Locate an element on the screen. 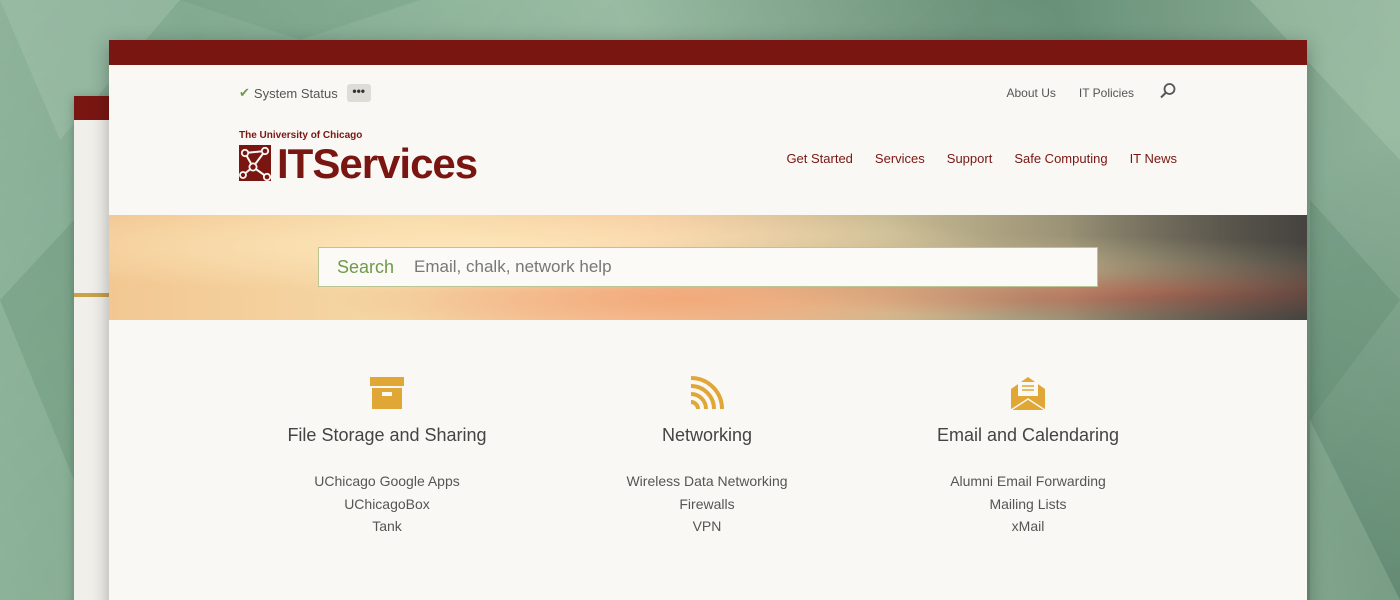  link-uchicagobox: UChicagoBox is located at coordinates (387, 504).